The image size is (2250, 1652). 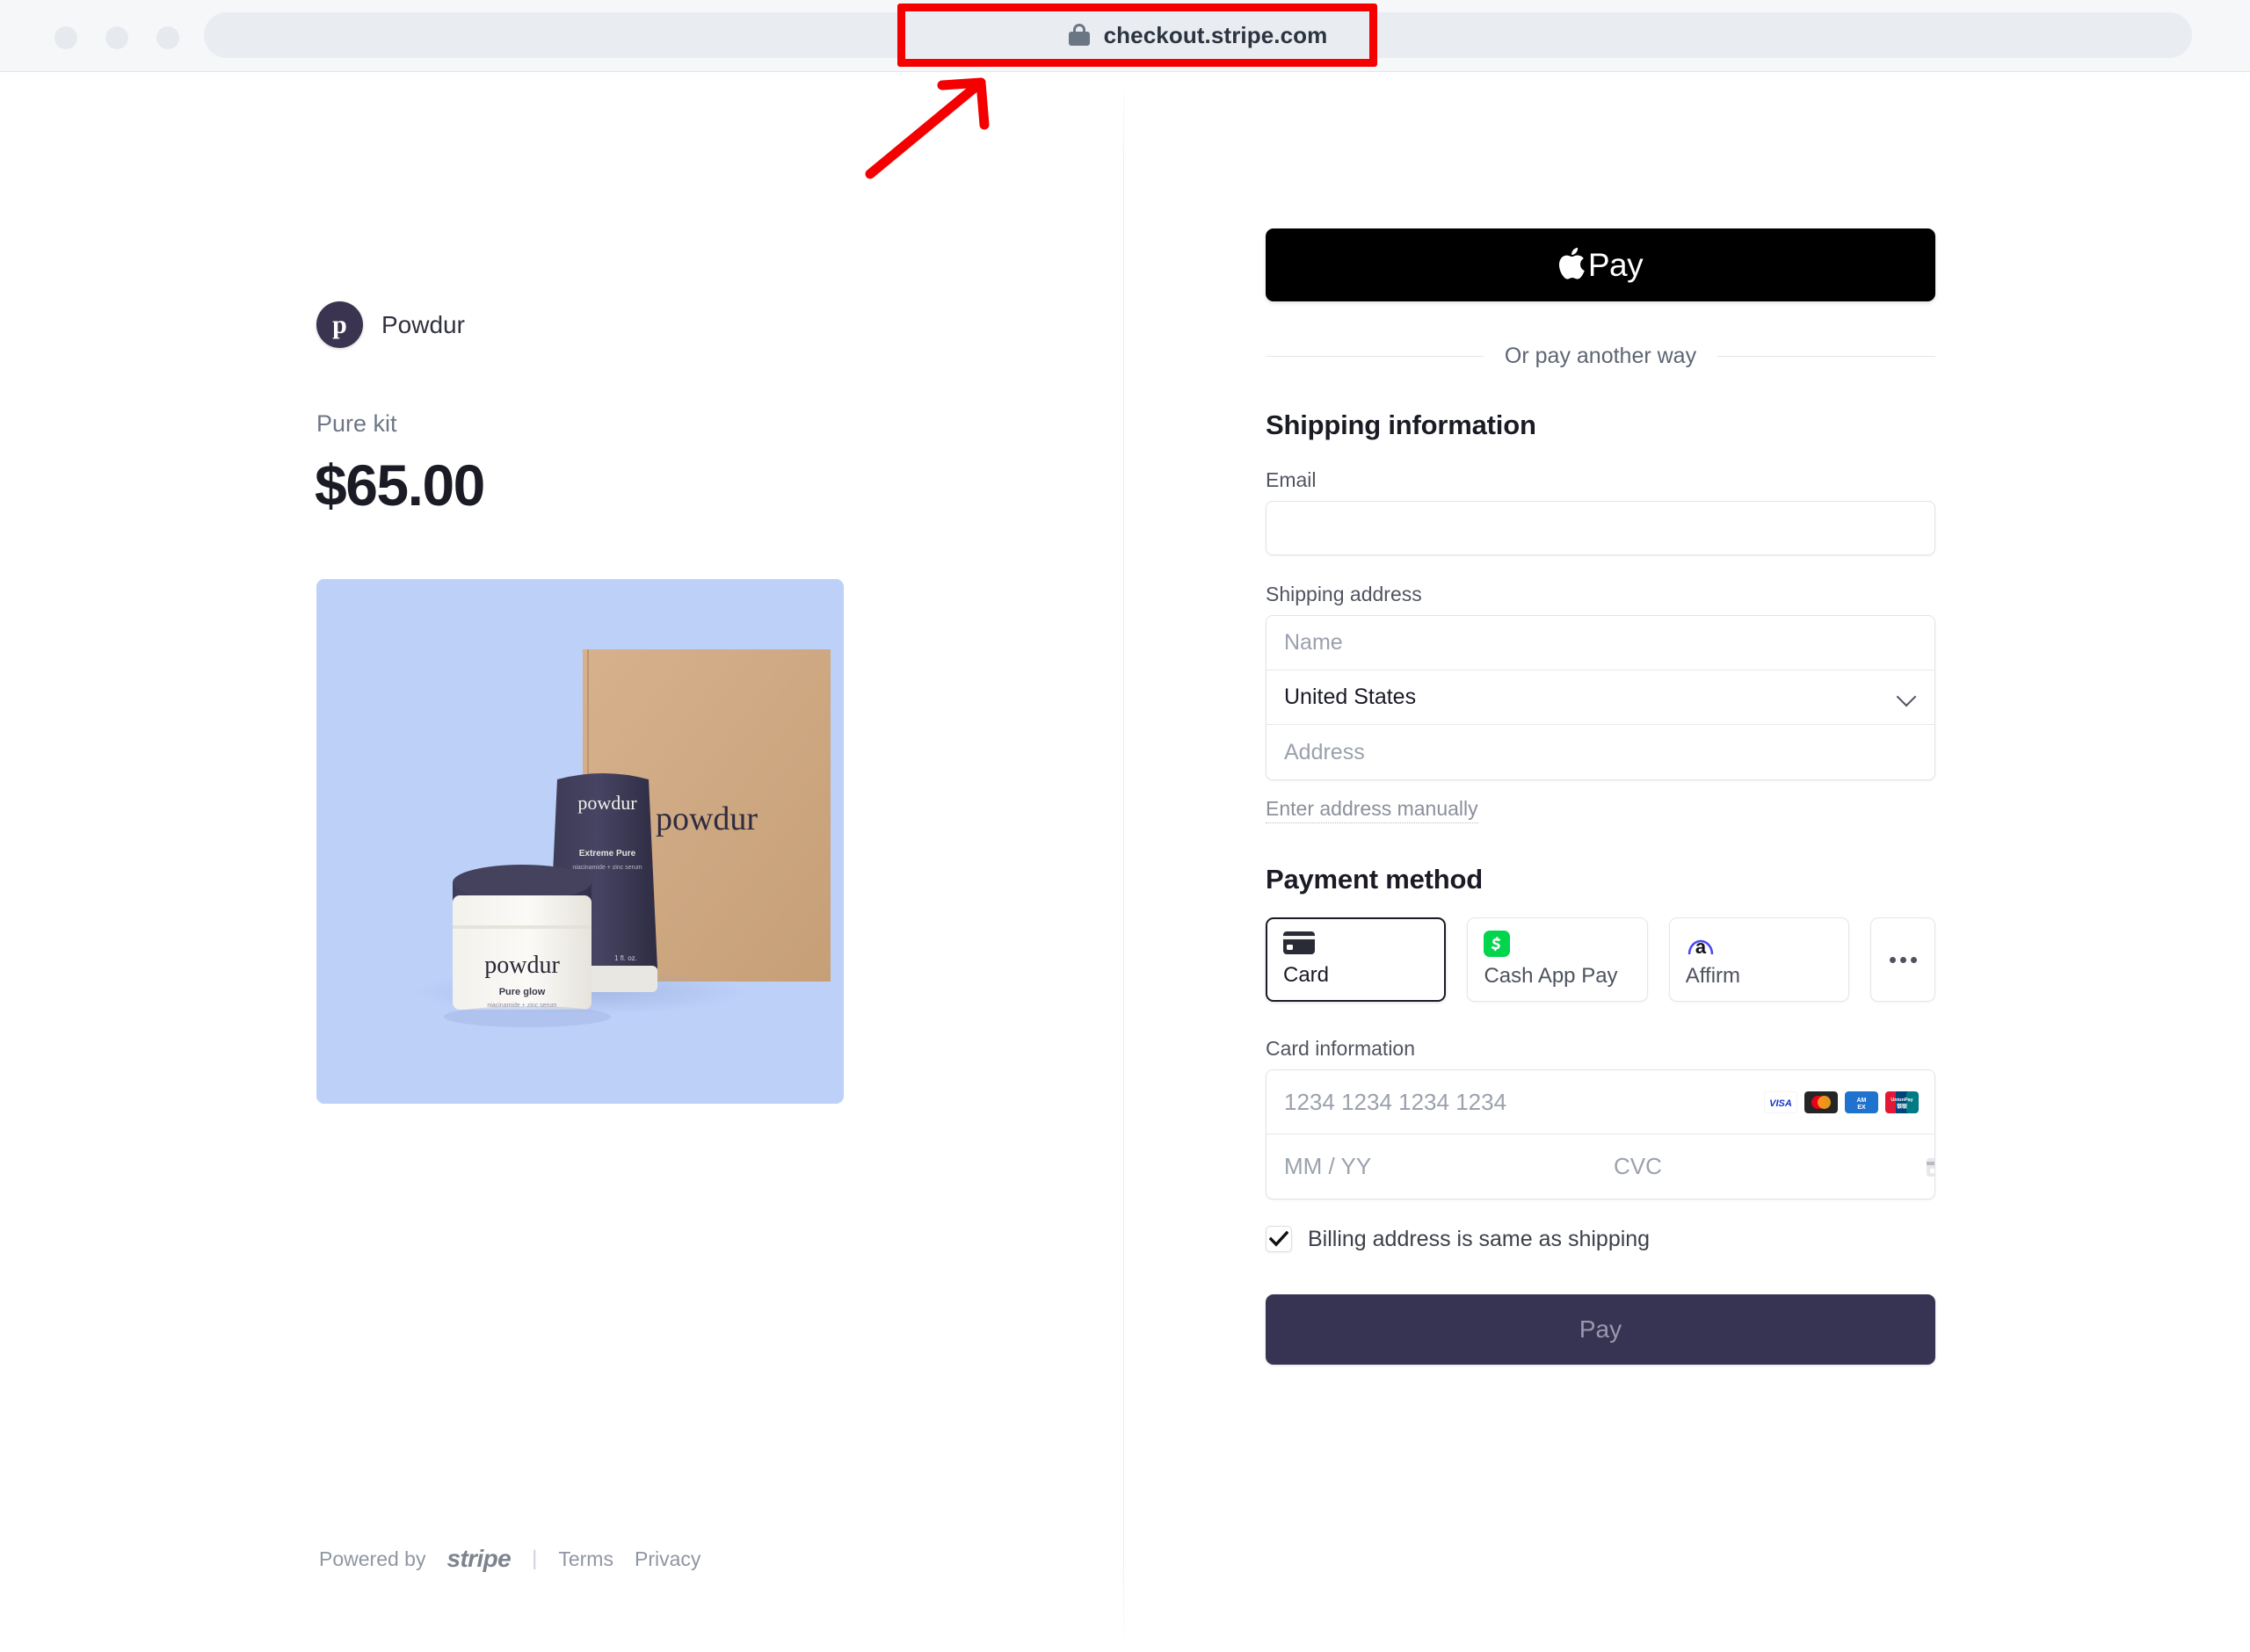 I want to click on name-row, so click(x=1600, y=643).